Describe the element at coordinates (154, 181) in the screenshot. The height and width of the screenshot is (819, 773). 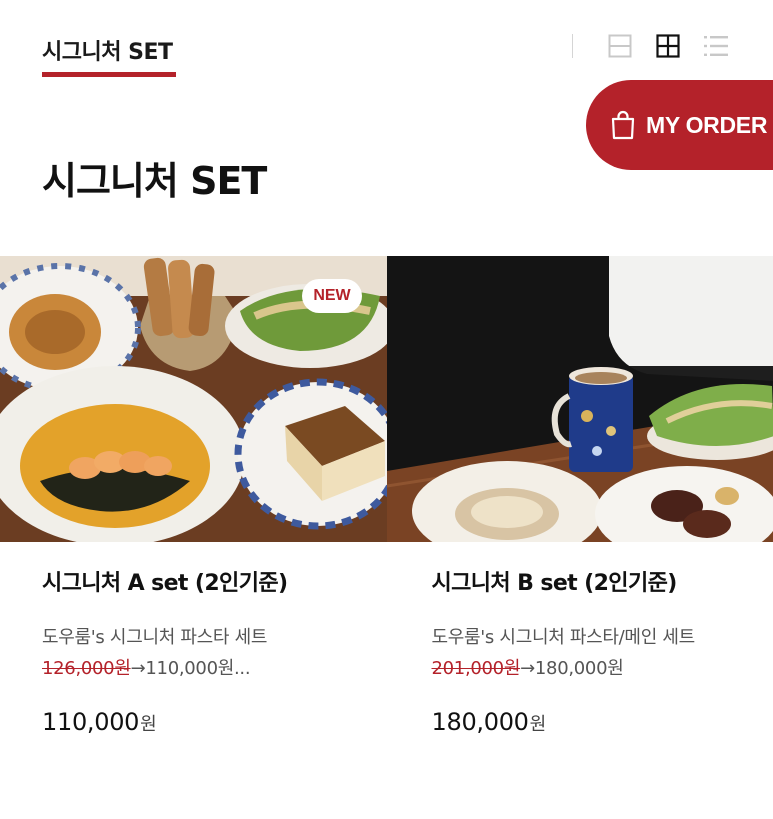
I see `page-title: 시그니처 SET` at that location.